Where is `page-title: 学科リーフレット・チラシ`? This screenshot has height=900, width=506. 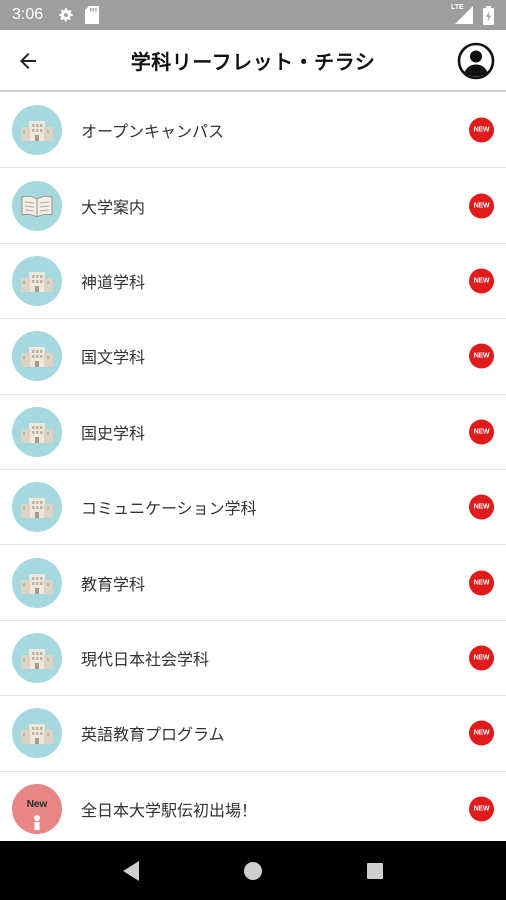
page-title: 学科リーフレット・チラシ is located at coordinates (253, 61).